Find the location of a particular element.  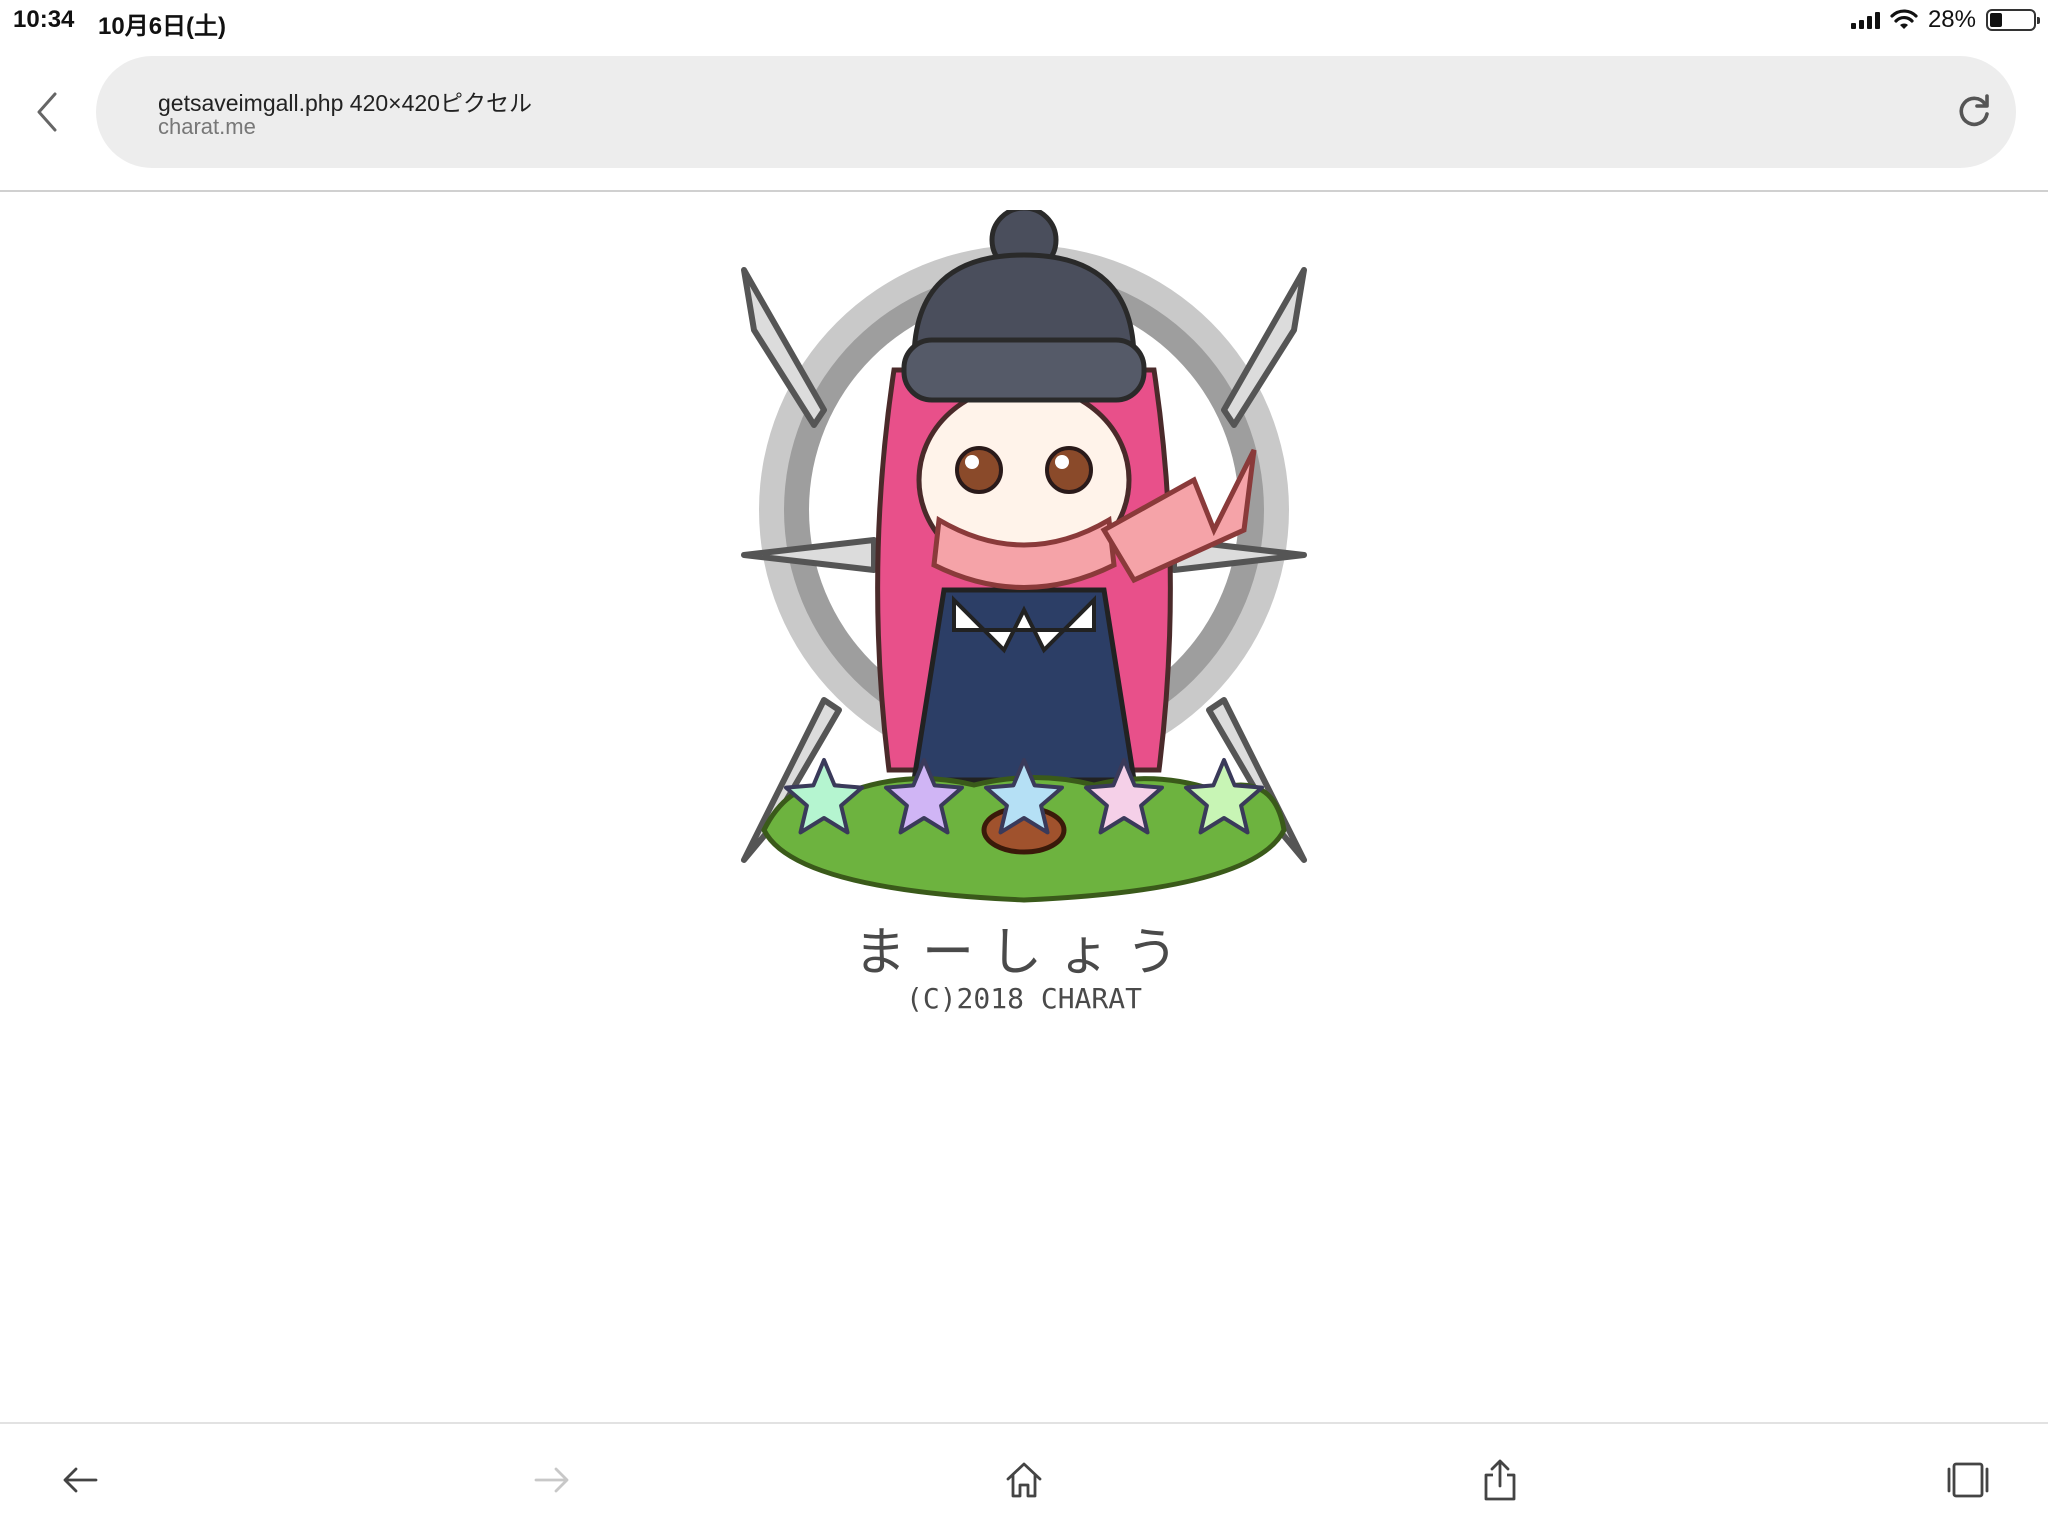

page-host: charat.me is located at coordinates (207, 126).